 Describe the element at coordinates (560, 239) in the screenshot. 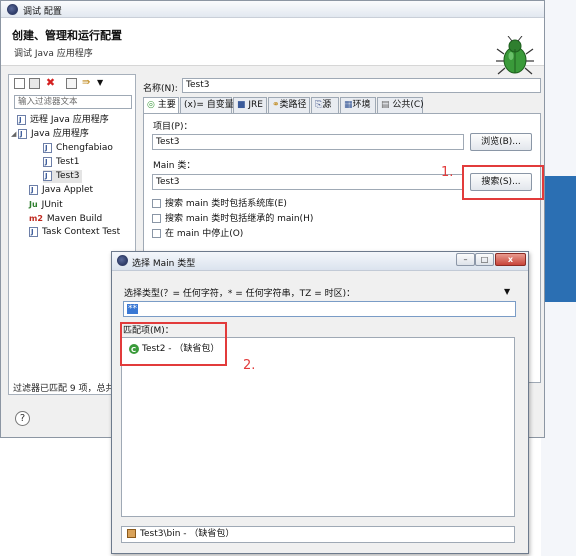

I see `background-blue-area` at that location.